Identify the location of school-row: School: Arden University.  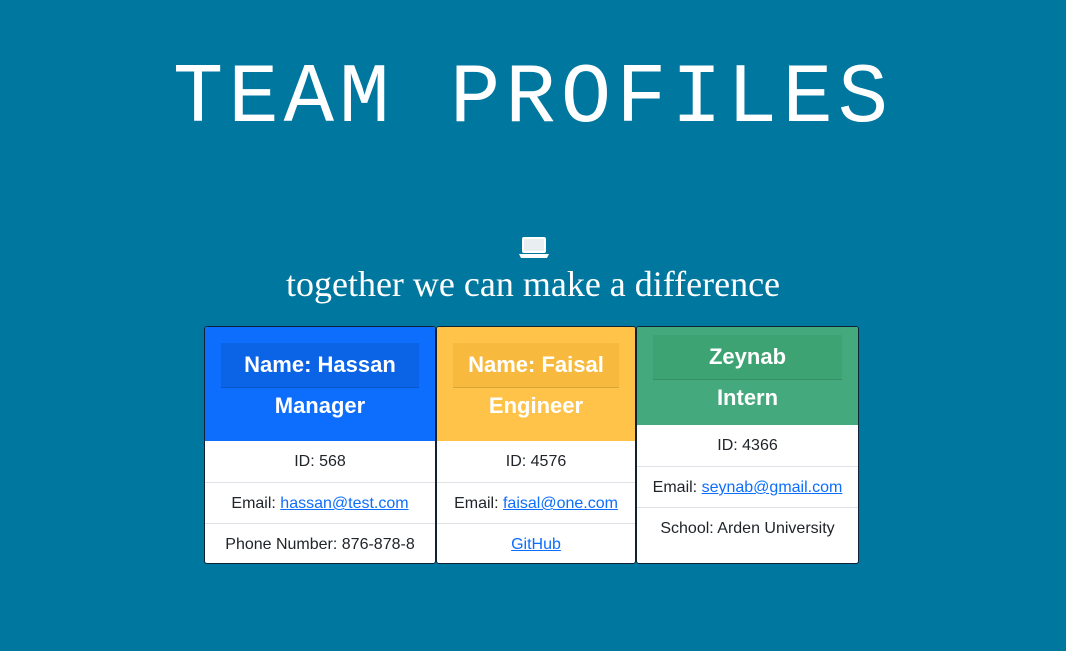
(747, 527).